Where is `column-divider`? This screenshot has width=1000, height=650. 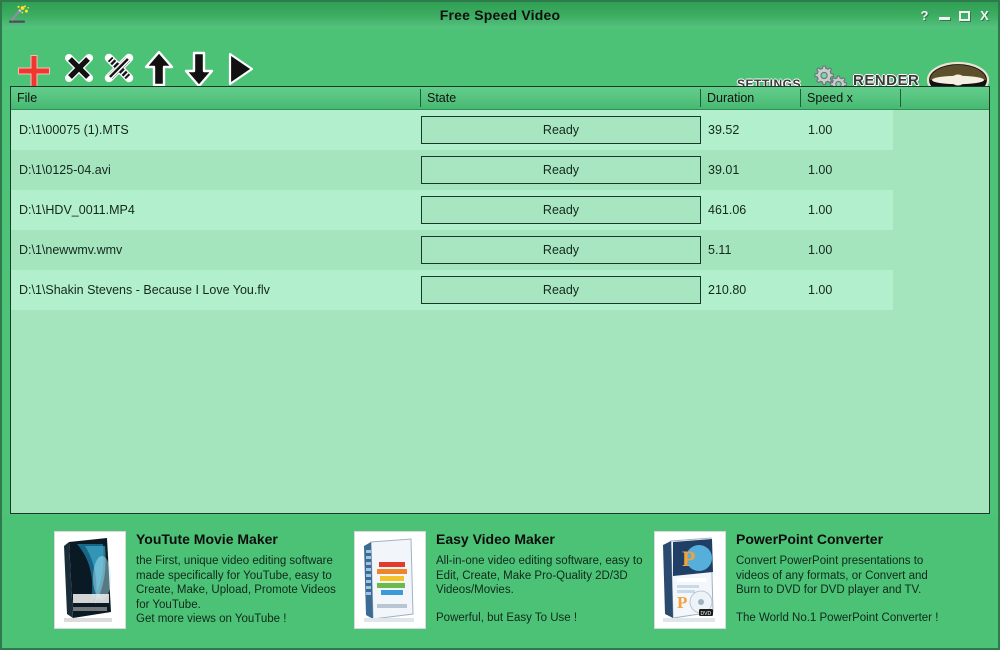 column-divider is located at coordinates (900, 98).